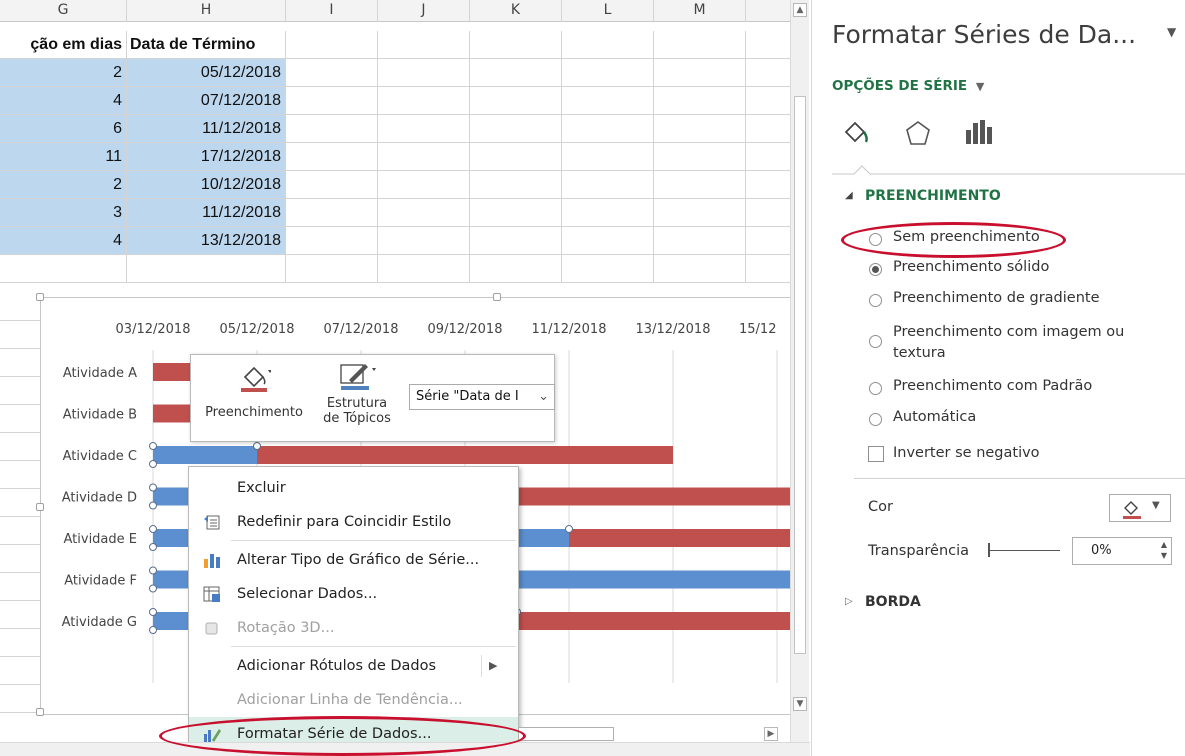 The width and height of the screenshot is (1185, 756). Describe the element at coordinates (353, 488) in the screenshot. I see `menu-item-delete: Excluir` at that location.